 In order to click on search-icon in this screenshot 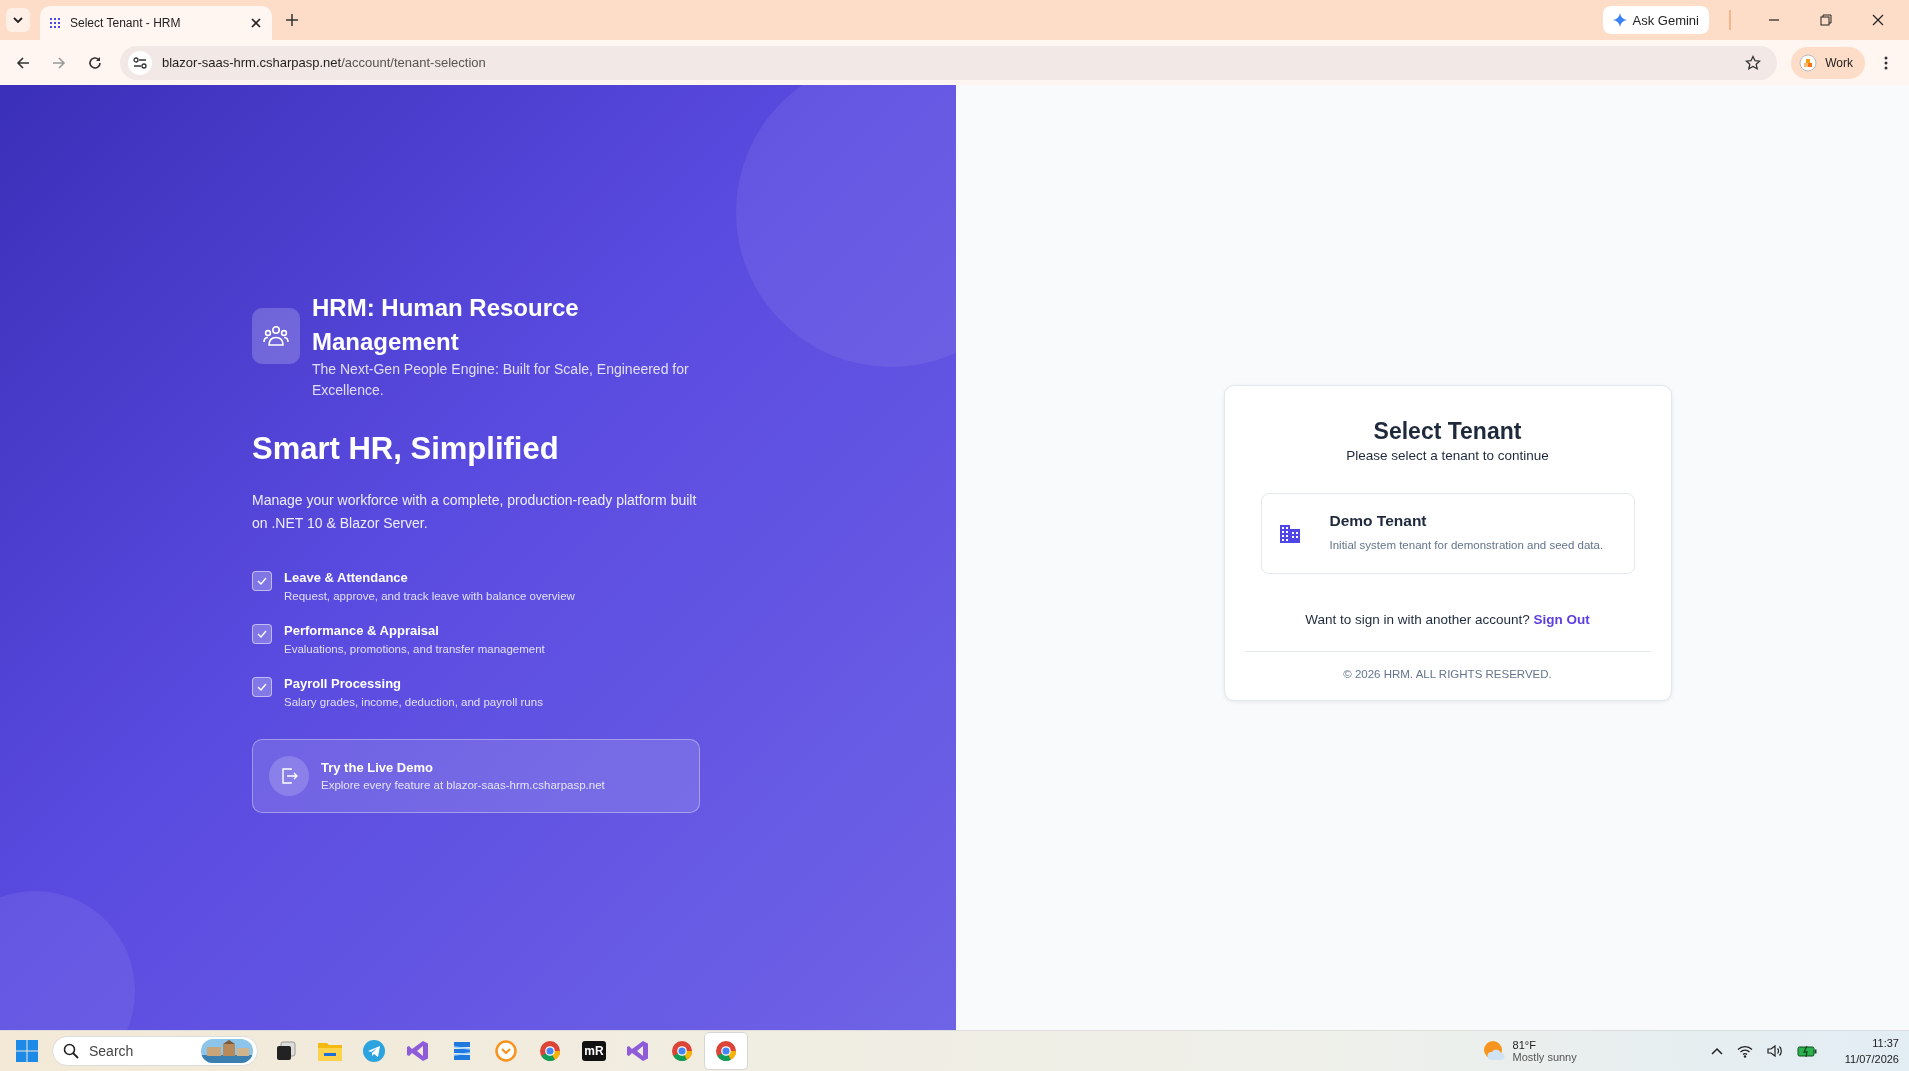, I will do `click(71, 1051)`.